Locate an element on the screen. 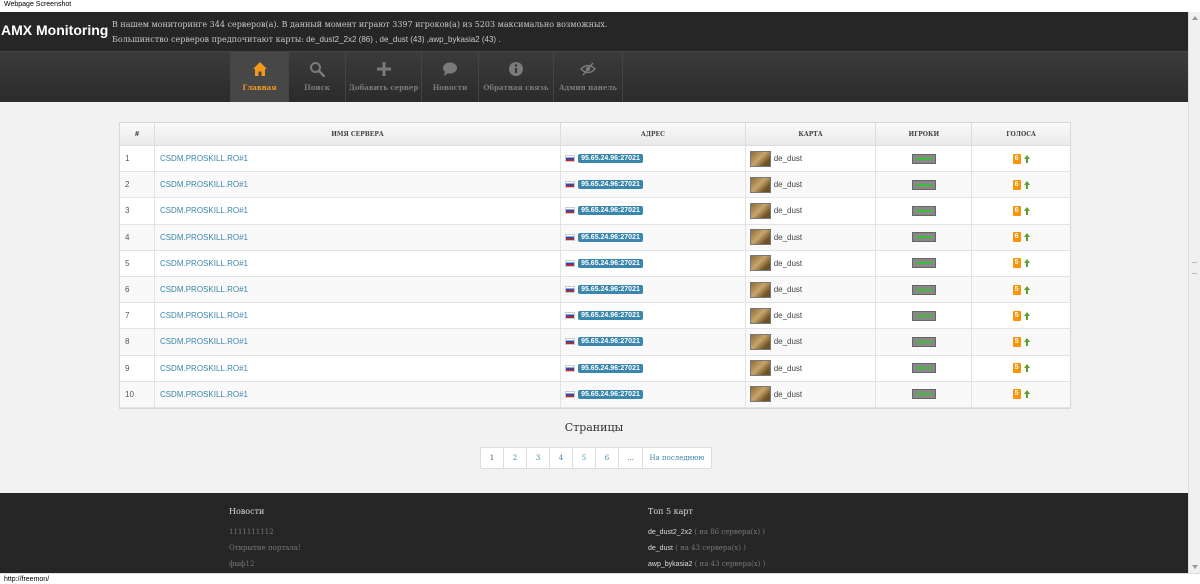  footer-news-item: Открытие портала! is located at coordinates (265, 548).